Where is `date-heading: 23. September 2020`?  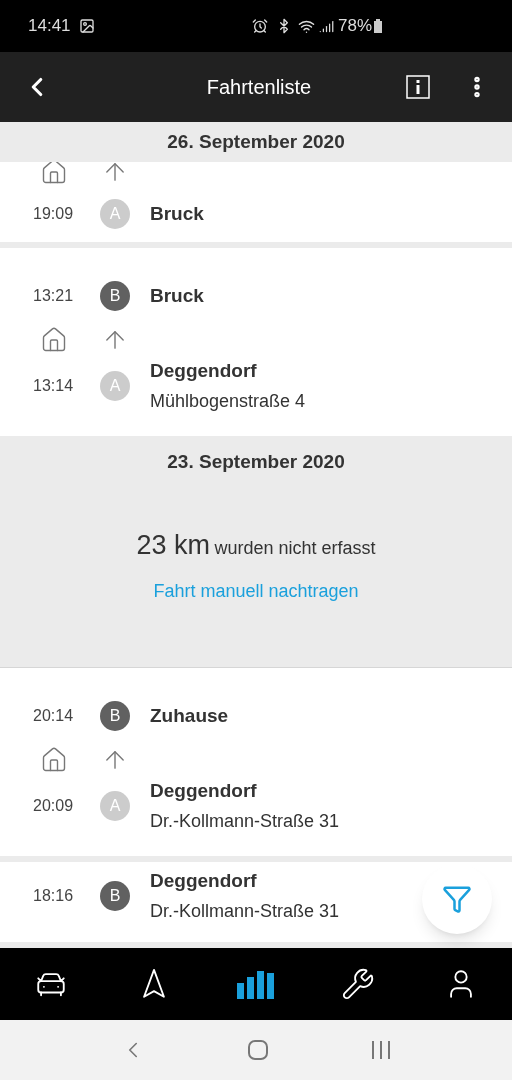 date-heading: 23. September 2020 is located at coordinates (256, 461).